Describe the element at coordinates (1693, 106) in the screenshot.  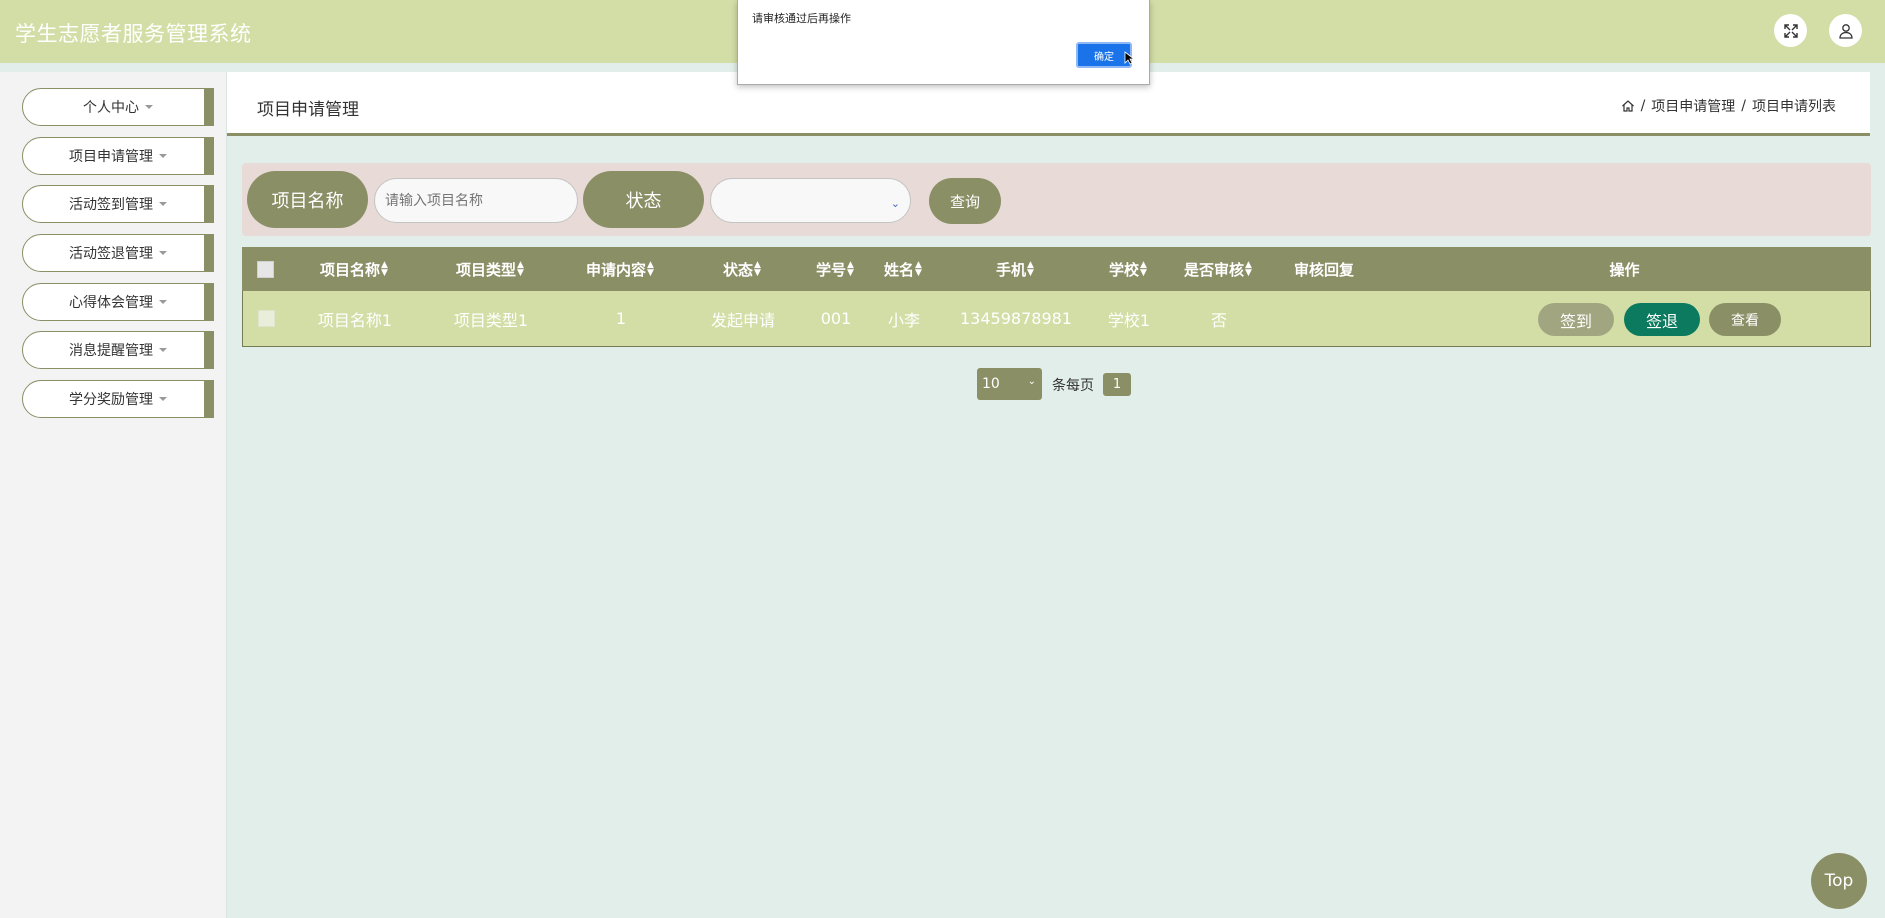
I see `breadcrumb-item: 项目申请管理` at that location.